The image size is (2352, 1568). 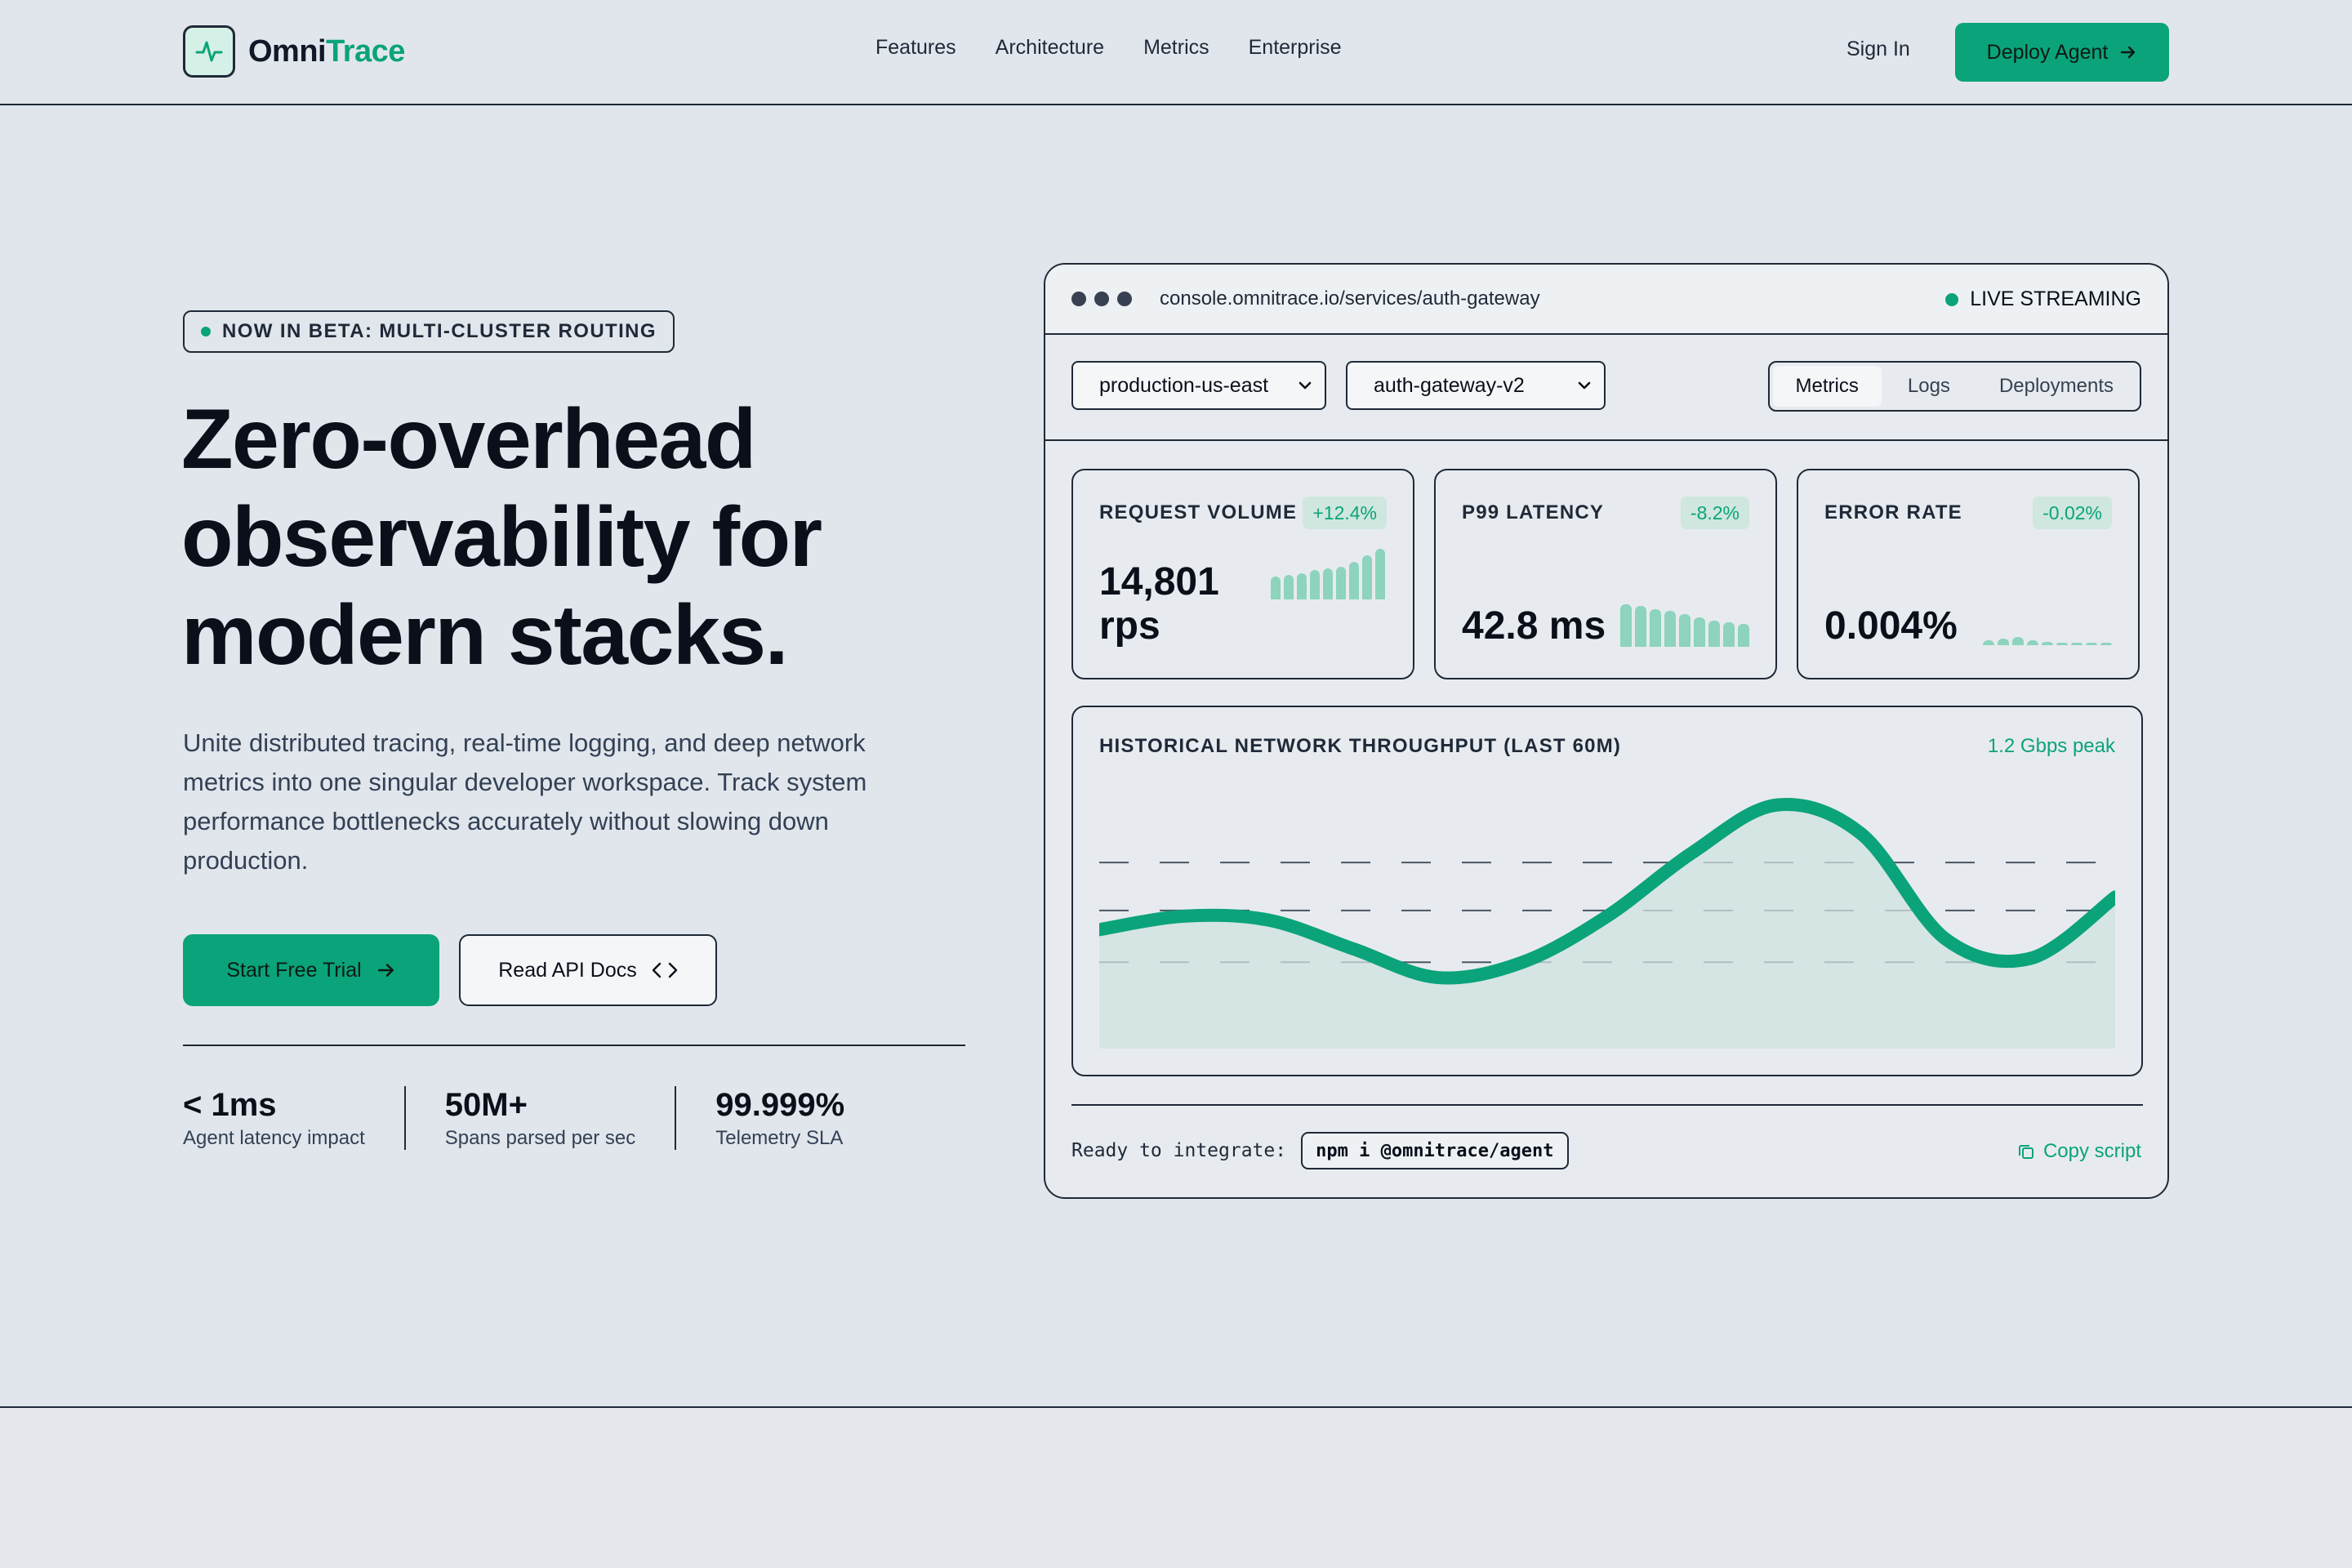 I want to click on nav-architecture: Architecture, so click(x=1050, y=48).